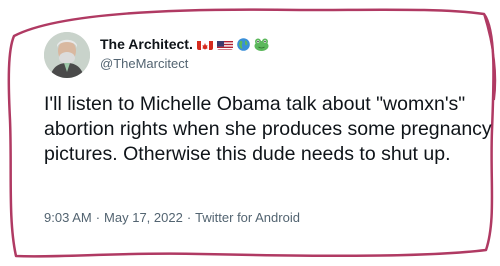 The image size is (500, 266). Describe the element at coordinates (68, 217) in the screenshot. I see `tweet-time: 9:03 AM` at that location.